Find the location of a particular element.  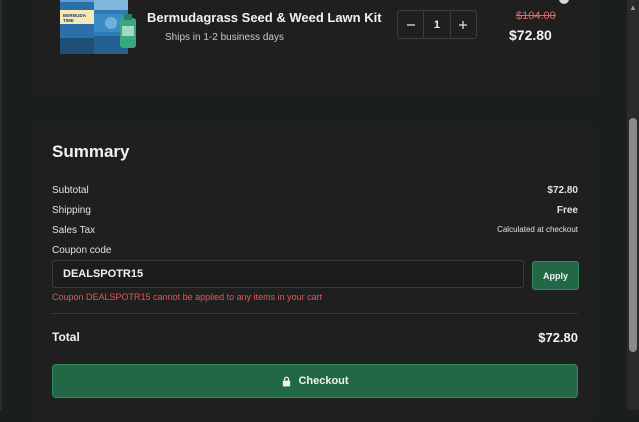

total-label: Total is located at coordinates (66, 337).